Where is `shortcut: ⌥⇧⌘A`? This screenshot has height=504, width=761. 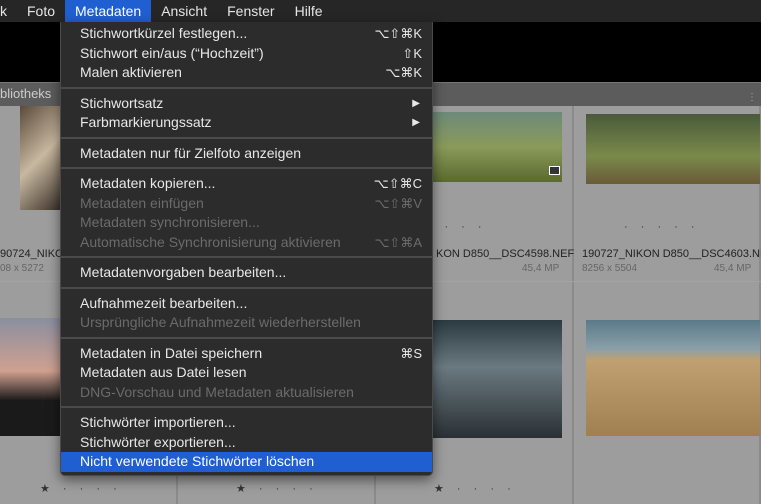 shortcut: ⌥⇧⌘A is located at coordinates (398, 242).